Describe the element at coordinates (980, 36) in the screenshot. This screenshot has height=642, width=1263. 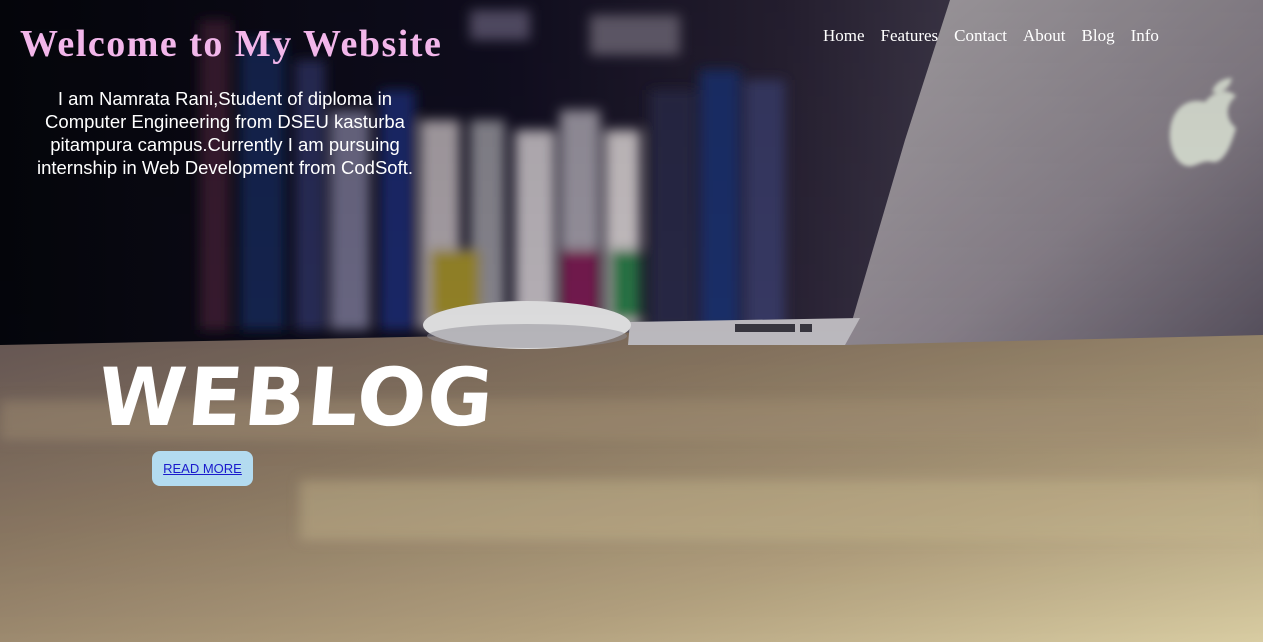
I see `nav-link-contact: Contact` at that location.